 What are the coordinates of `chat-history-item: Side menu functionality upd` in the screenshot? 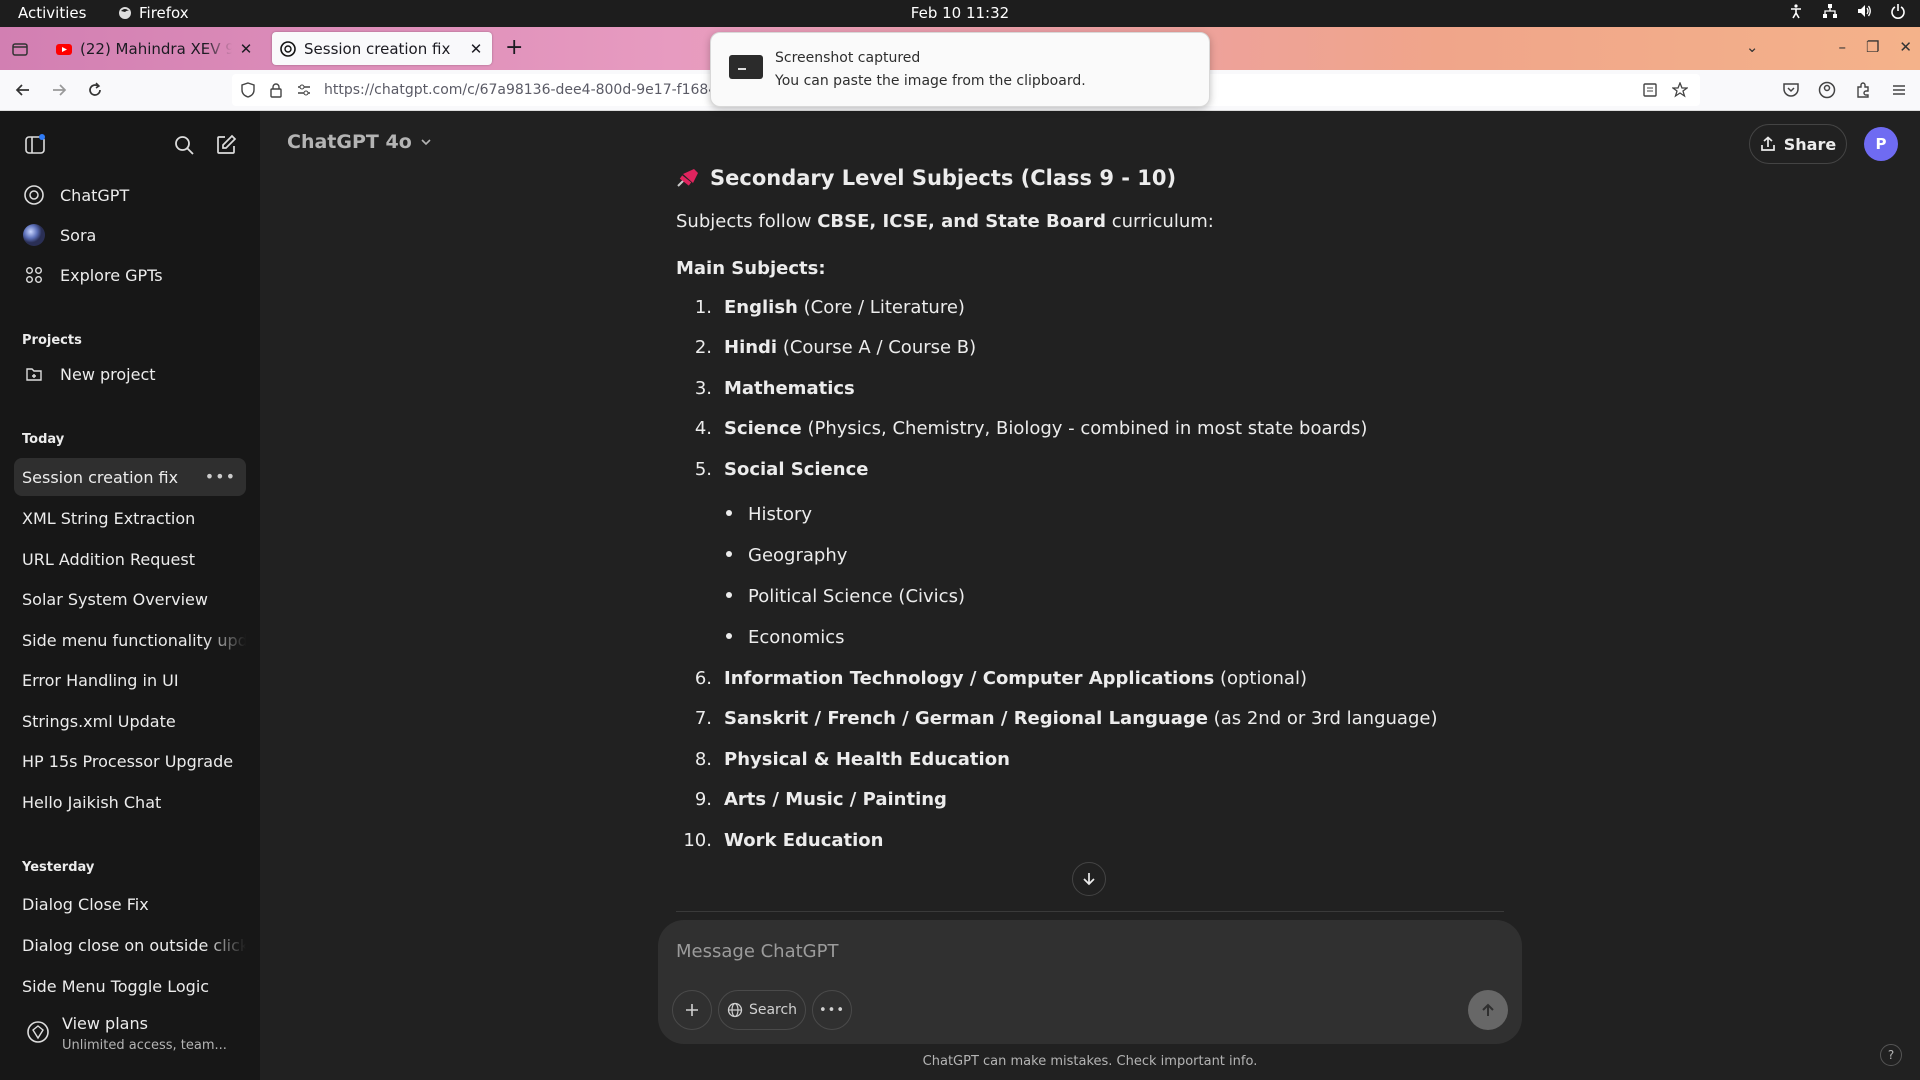 It's located at (130, 640).